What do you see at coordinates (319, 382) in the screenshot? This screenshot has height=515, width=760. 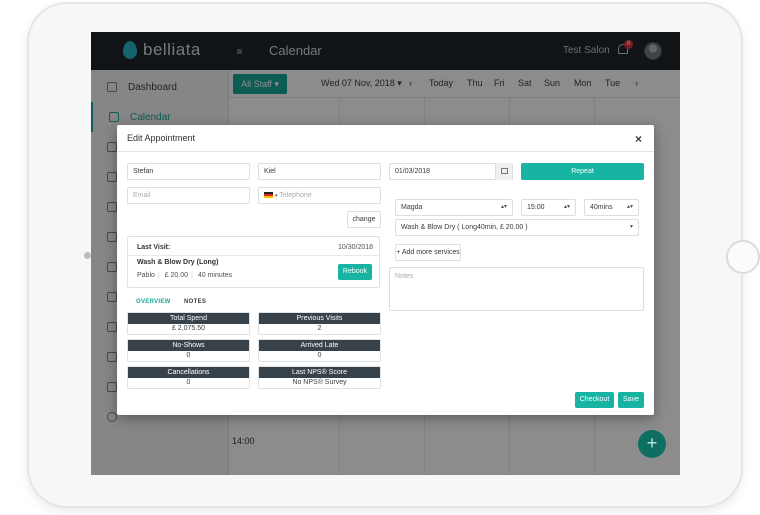 I see `stat-value: No NPS® Survey` at bounding box center [319, 382].